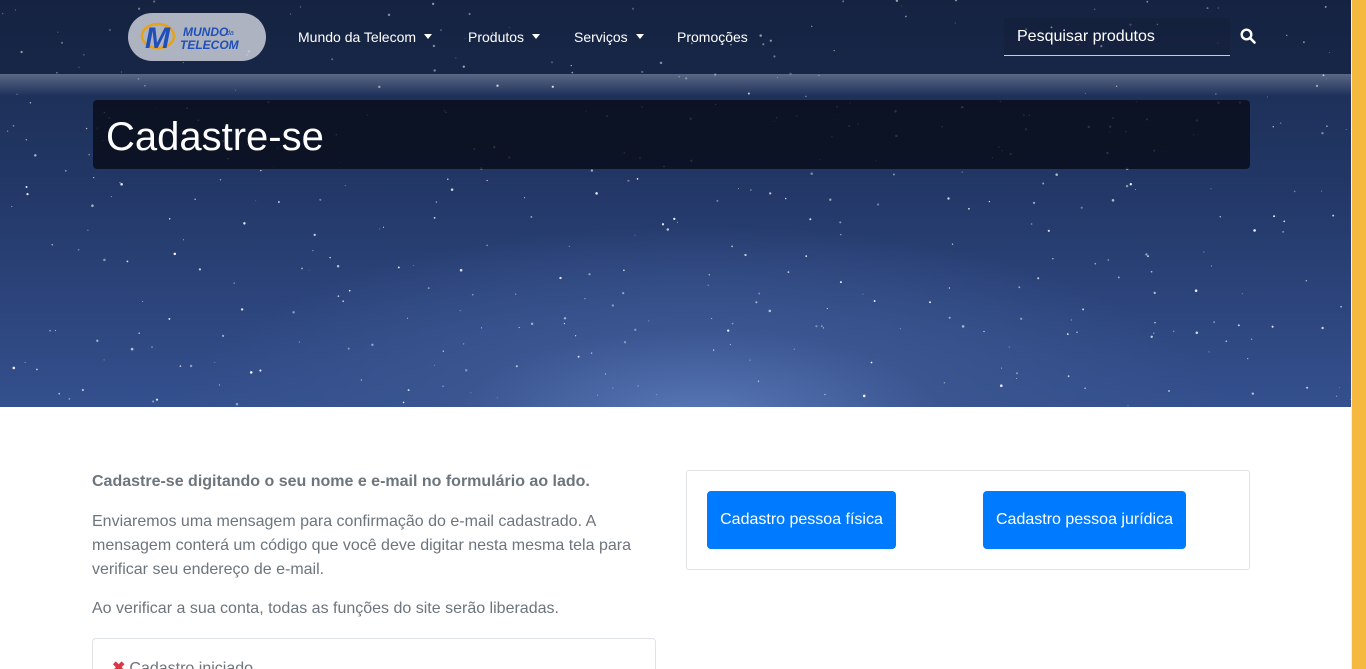 The height and width of the screenshot is (669, 1366). I want to click on status-item: ✖ Cadastro iniciado, so click(182, 664).